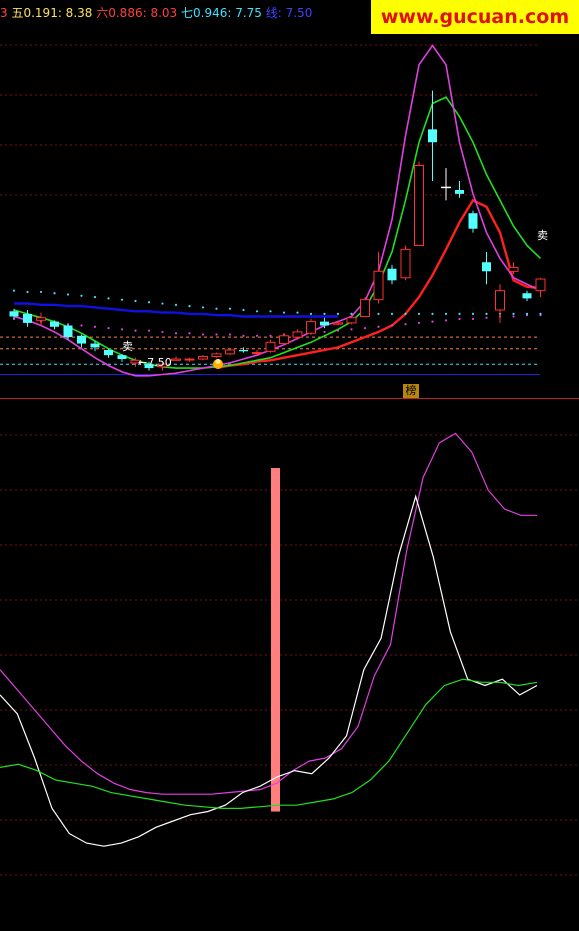 This screenshot has height=931, width=579. Describe the element at coordinates (127, 346) in the screenshot. I see `sell-signal-left: 卖` at that location.